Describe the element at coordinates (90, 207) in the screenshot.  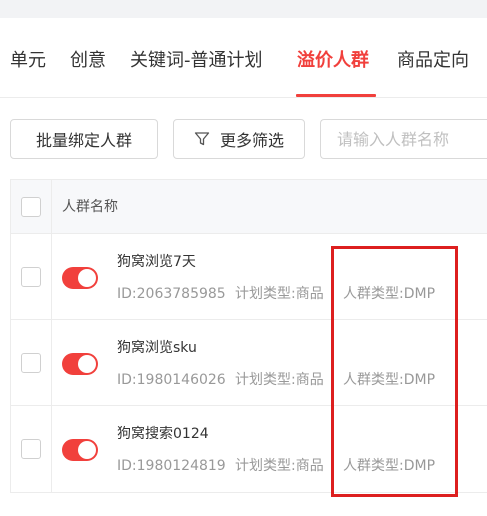
I see `column-header-crowd-name: 人群名称` at that location.